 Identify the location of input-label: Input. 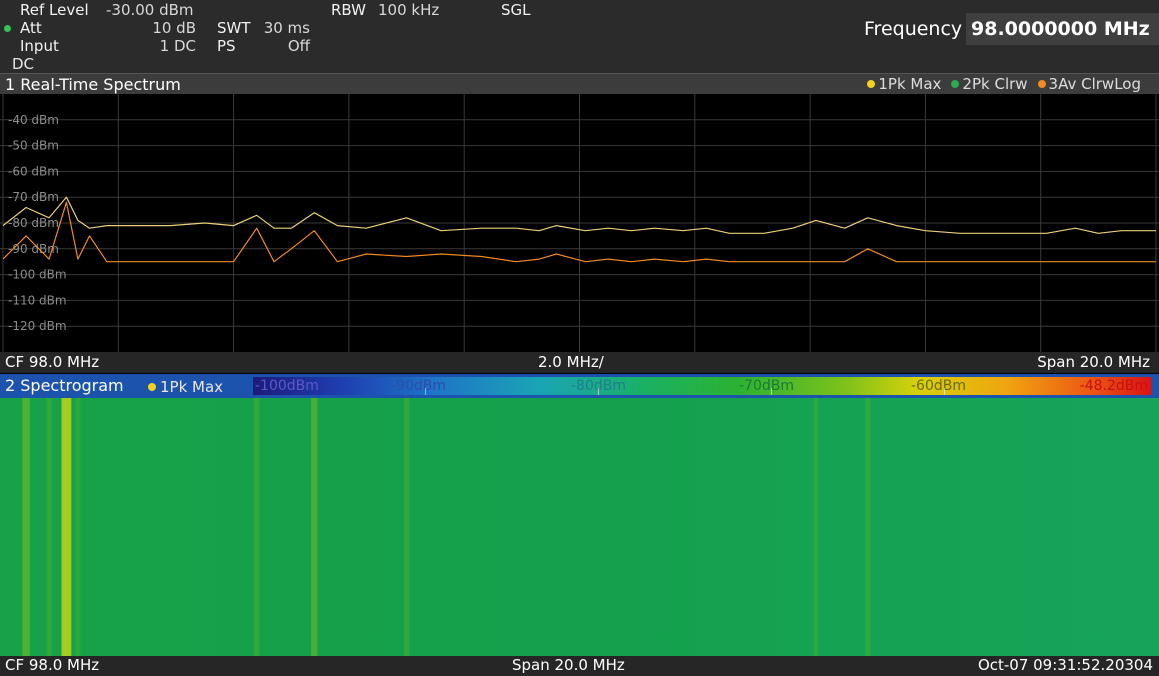
(39, 46).